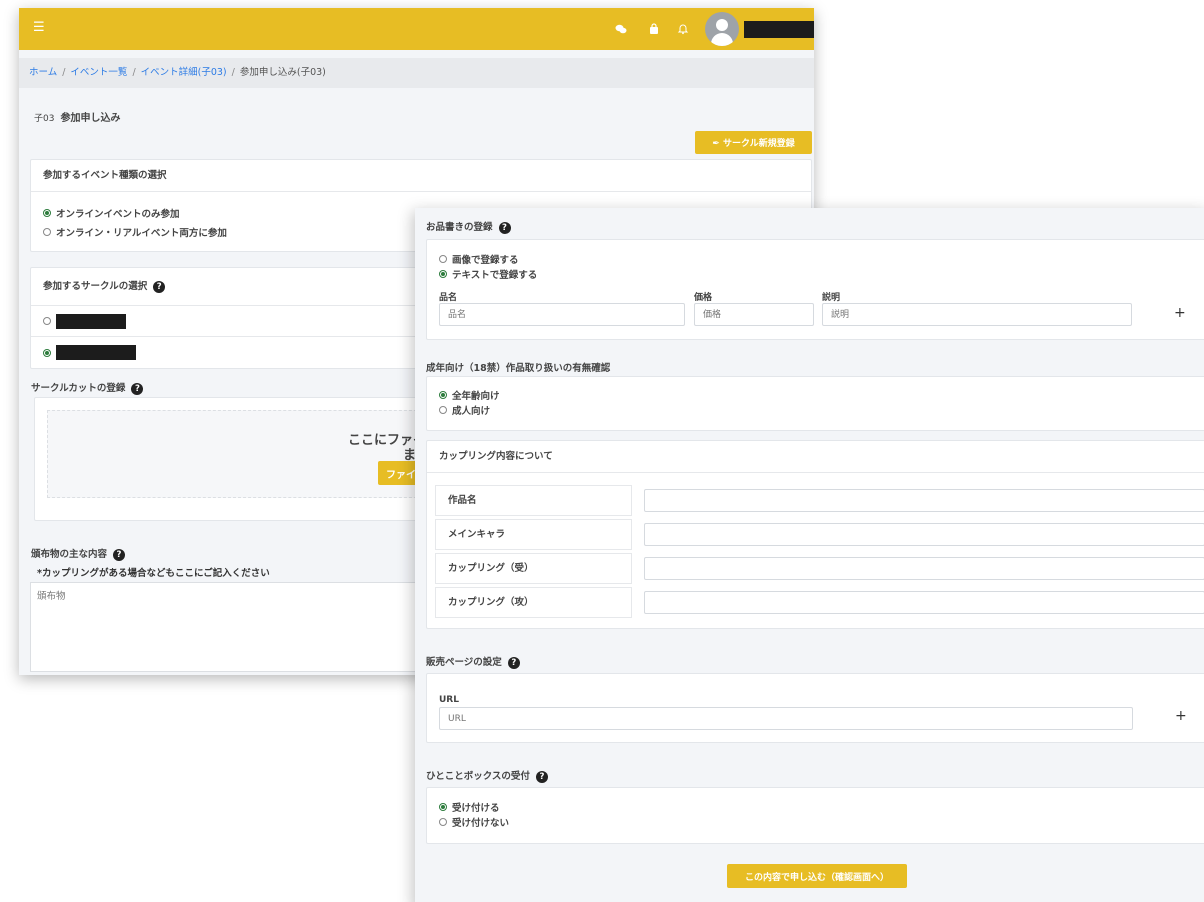 Image resolution: width=1204 pixels, height=902 pixels. I want to click on comment-box-heading: ひとことボックスの受付?, so click(487, 775).